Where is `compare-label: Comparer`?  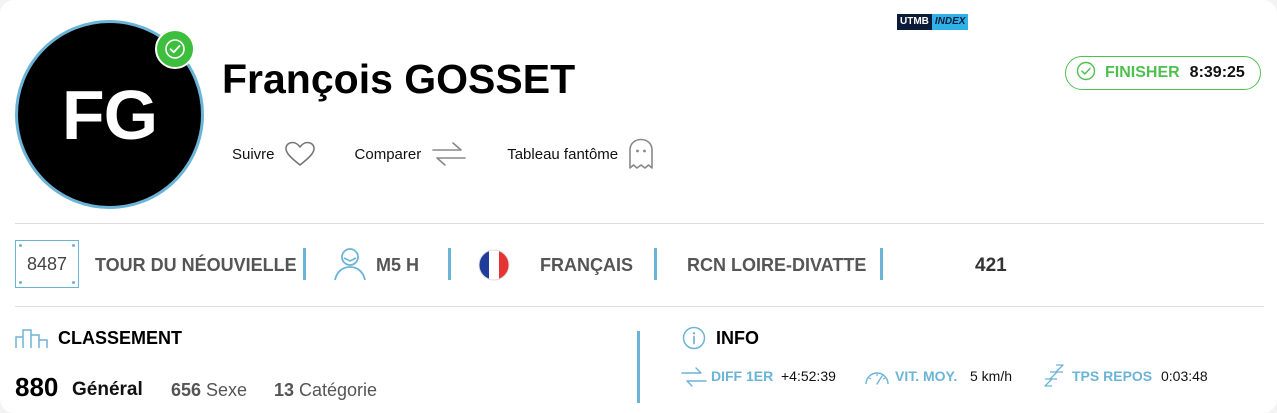
compare-label: Comparer is located at coordinates (388, 154).